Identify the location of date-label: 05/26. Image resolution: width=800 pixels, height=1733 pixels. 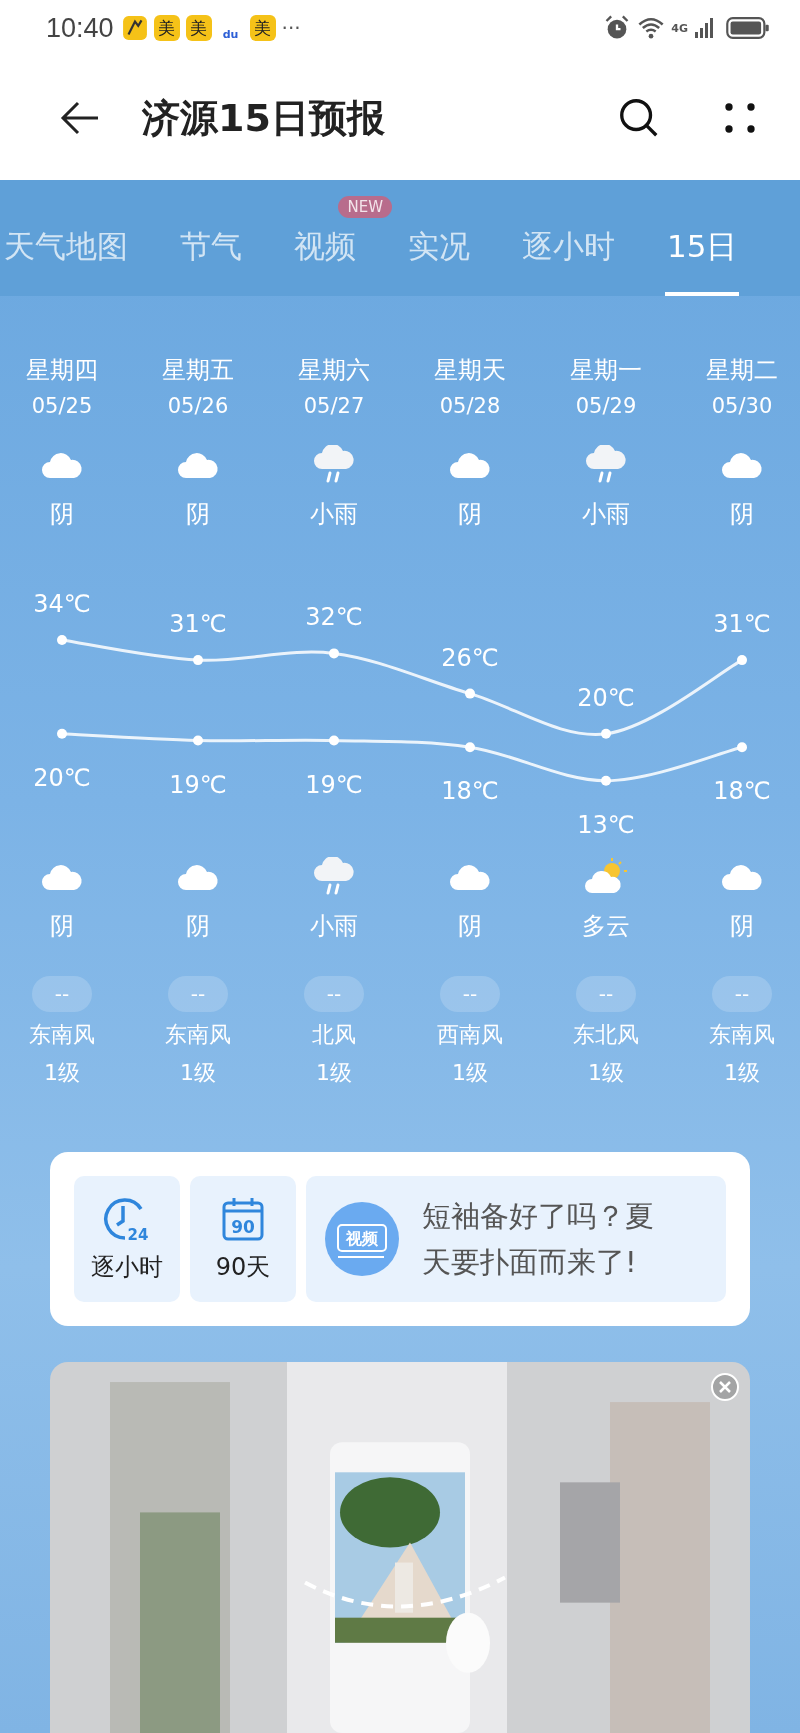
(198, 407).